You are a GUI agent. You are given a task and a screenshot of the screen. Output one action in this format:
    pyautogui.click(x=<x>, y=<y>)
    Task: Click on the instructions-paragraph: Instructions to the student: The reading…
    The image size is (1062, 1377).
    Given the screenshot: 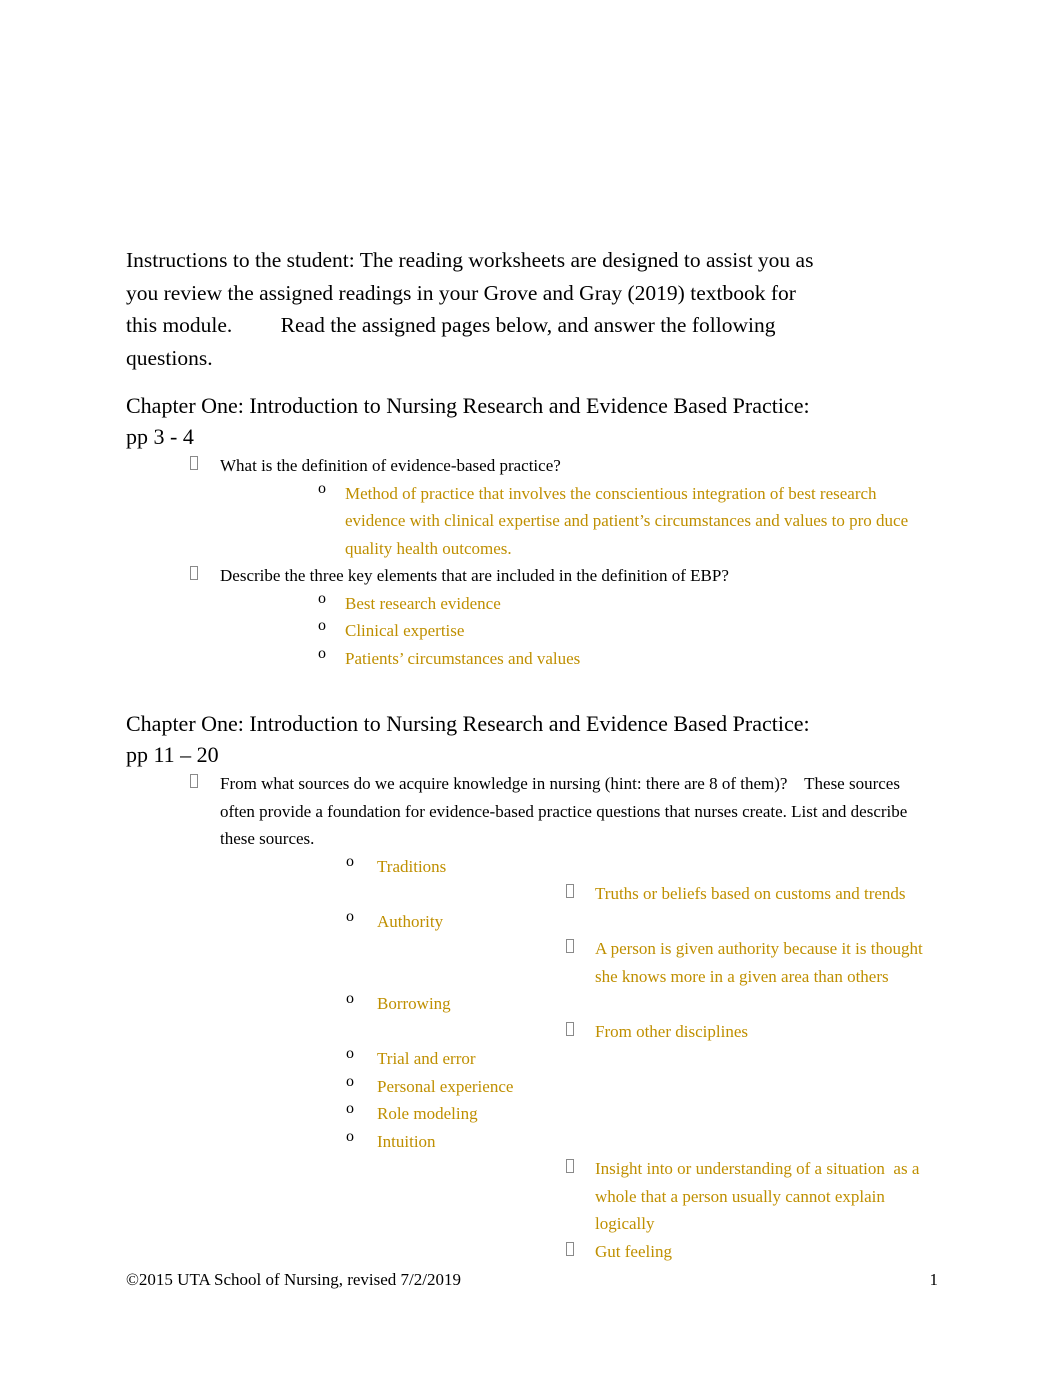 What is the action you would take?
    pyautogui.click(x=472, y=309)
    